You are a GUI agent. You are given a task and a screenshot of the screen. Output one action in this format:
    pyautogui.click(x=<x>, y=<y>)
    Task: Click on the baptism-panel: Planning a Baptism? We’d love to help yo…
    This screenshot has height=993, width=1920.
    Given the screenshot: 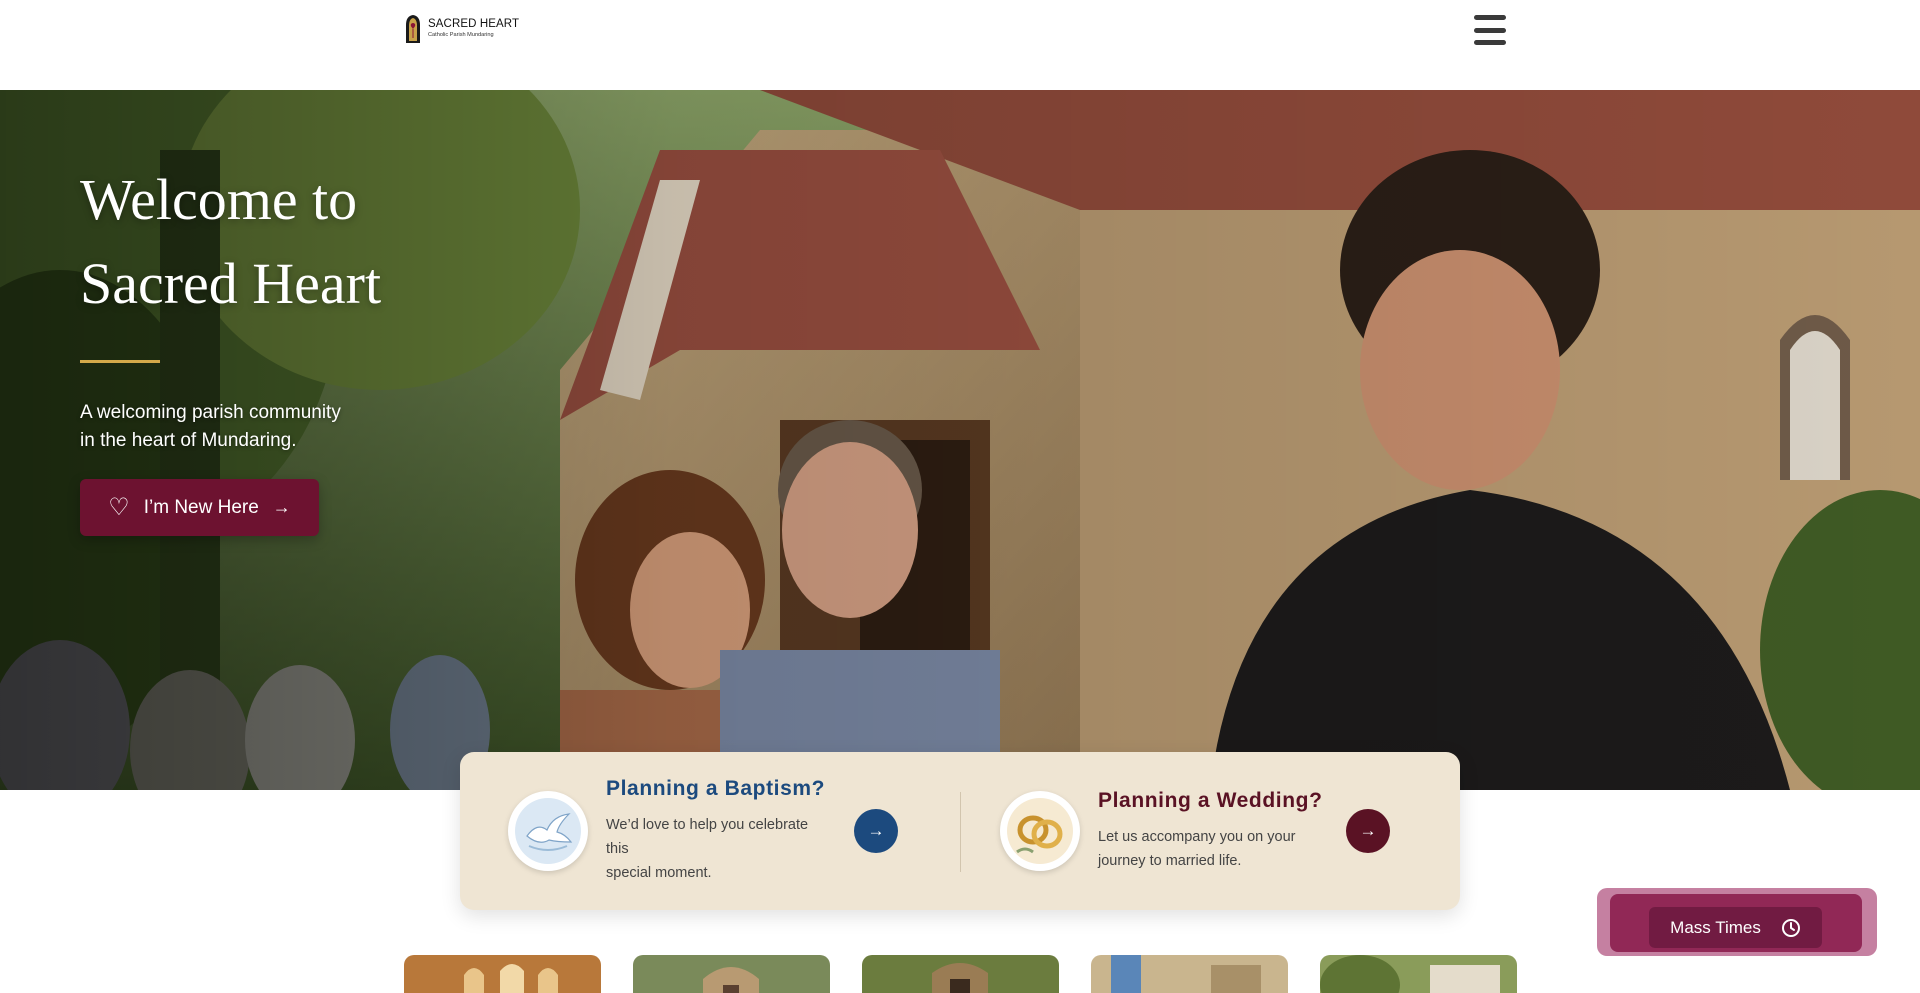 What is the action you would take?
    pyautogui.click(x=703, y=831)
    